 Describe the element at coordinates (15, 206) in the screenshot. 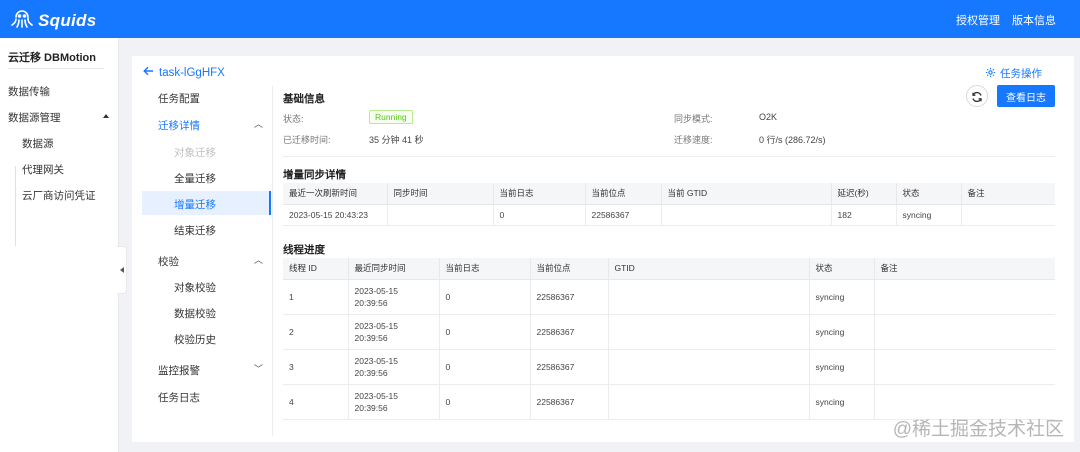

I see `sidebar-tree-line` at that location.